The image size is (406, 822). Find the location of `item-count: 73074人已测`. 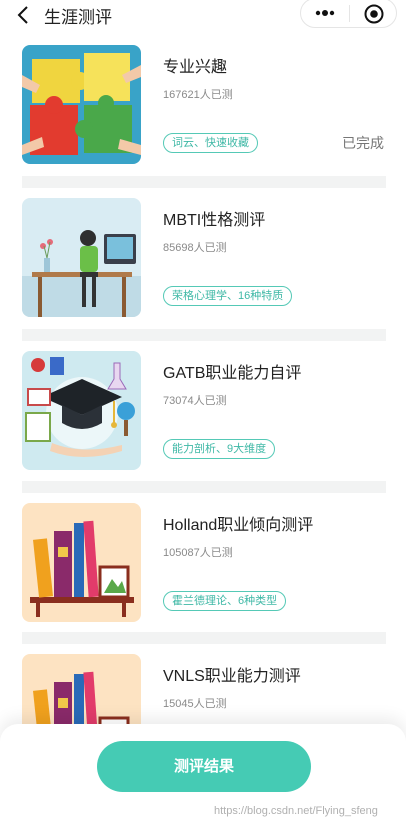

item-count: 73074人已测 is located at coordinates (195, 401).